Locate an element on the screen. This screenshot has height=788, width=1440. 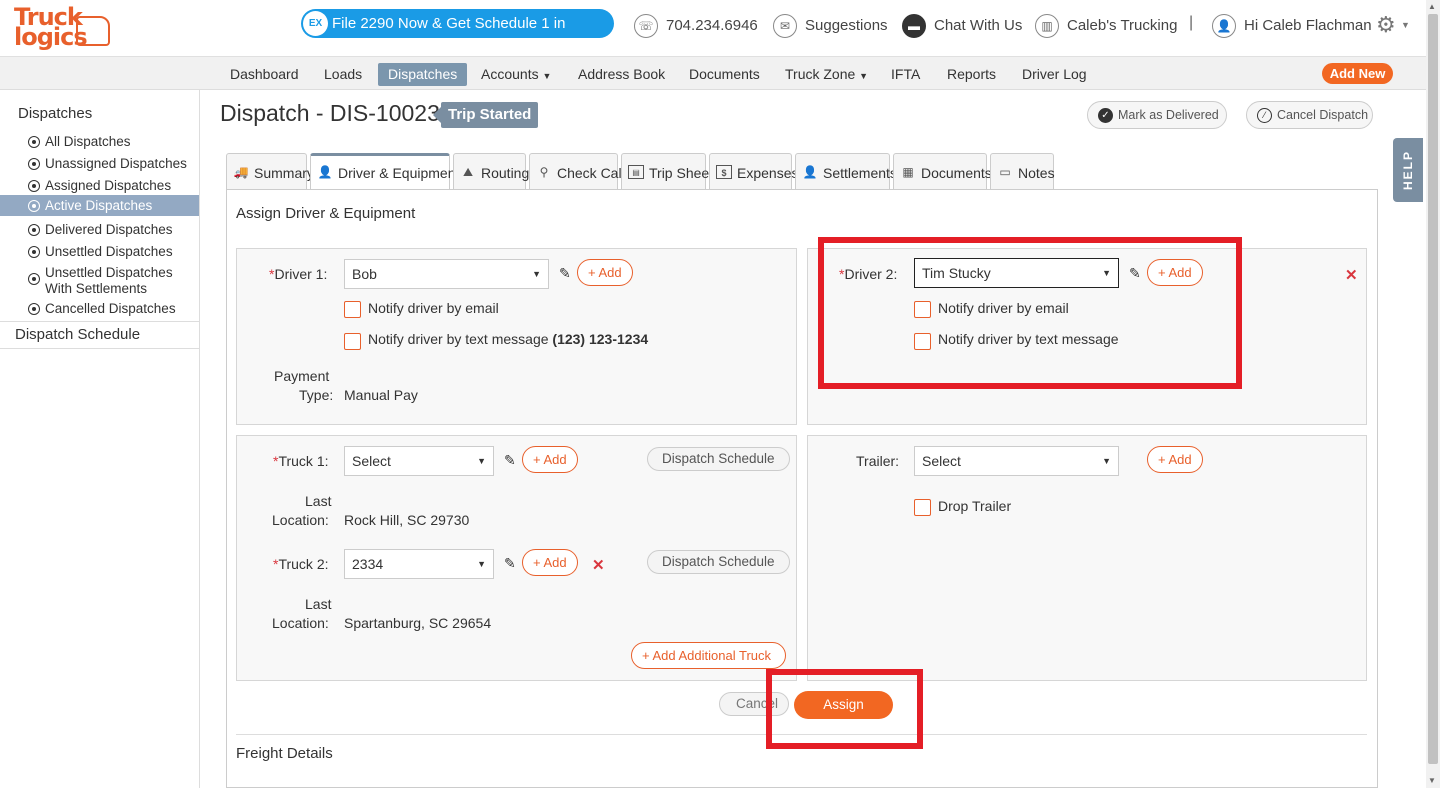
tab-label: Summary is located at coordinates (284, 173).